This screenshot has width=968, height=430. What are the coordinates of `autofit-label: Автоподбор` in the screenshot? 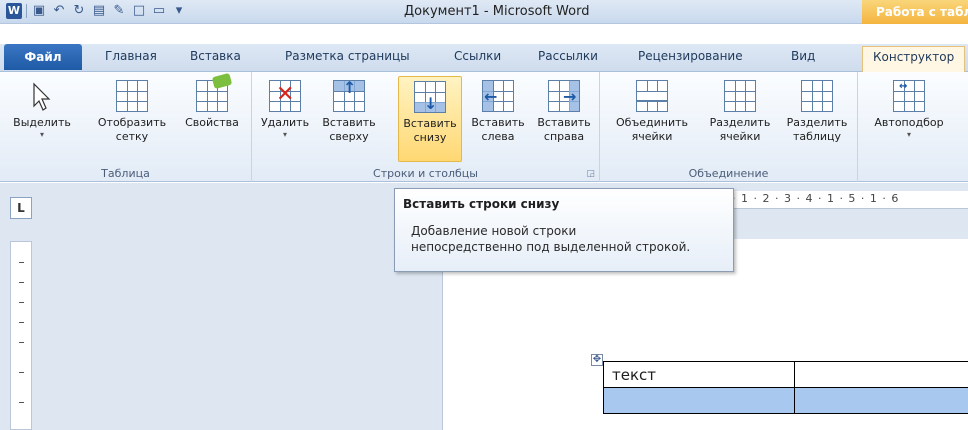 It's located at (909, 122).